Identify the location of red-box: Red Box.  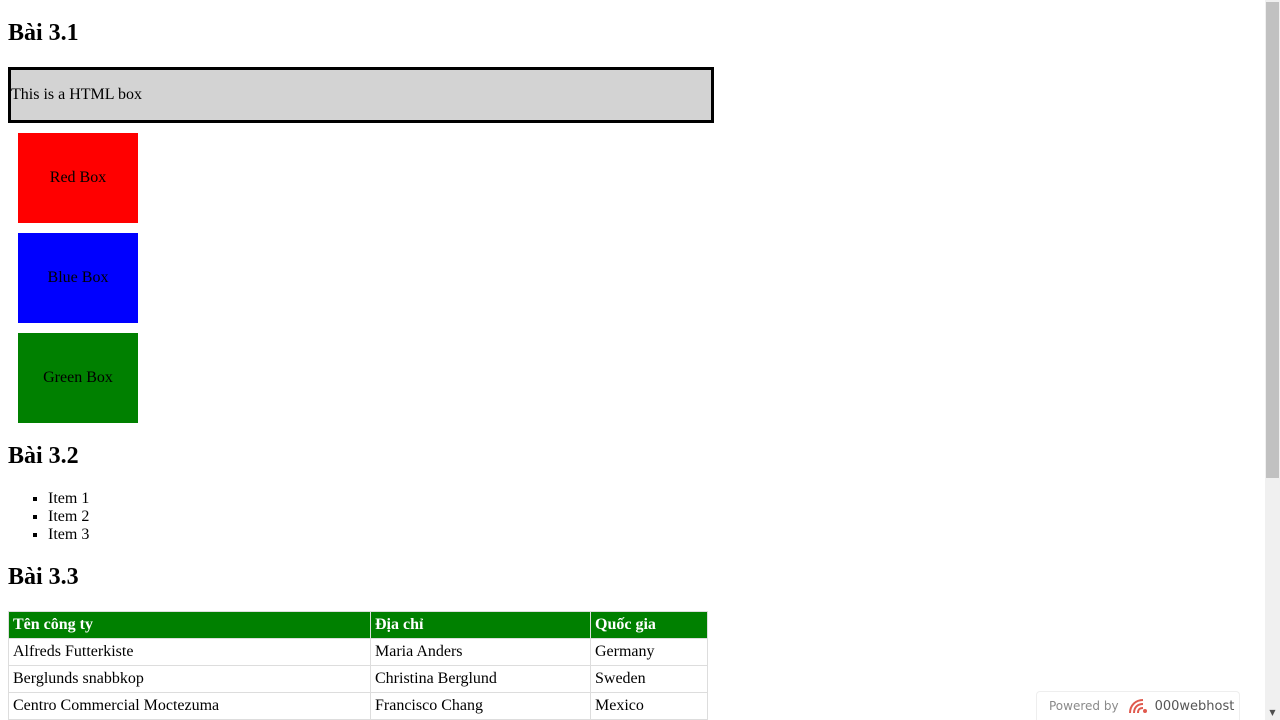
(78, 178).